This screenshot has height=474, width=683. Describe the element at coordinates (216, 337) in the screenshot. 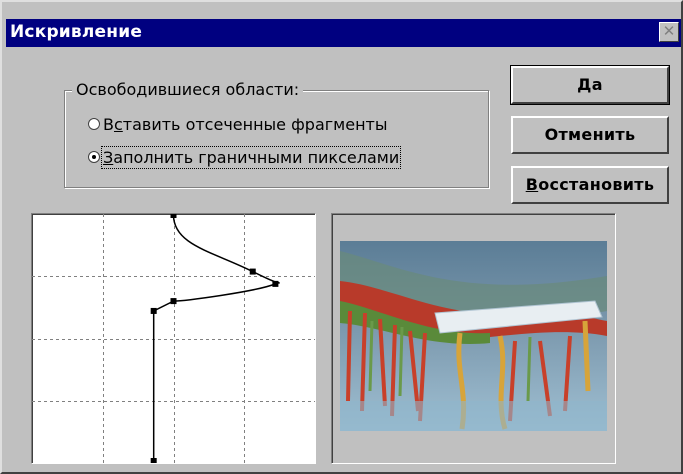

I see `warp-curve` at that location.